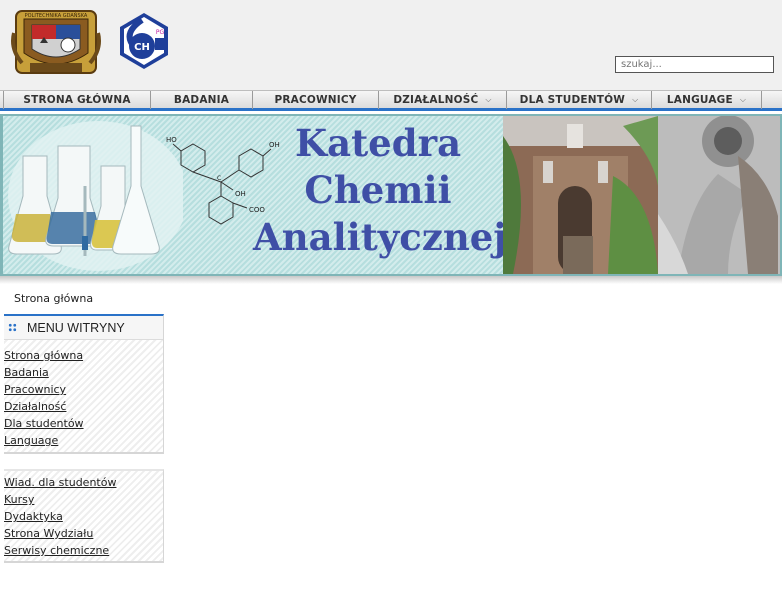  What do you see at coordinates (83, 406) in the screenshot?
I see `menu-link-activity: Działalność` at bounding box center [83, 406].